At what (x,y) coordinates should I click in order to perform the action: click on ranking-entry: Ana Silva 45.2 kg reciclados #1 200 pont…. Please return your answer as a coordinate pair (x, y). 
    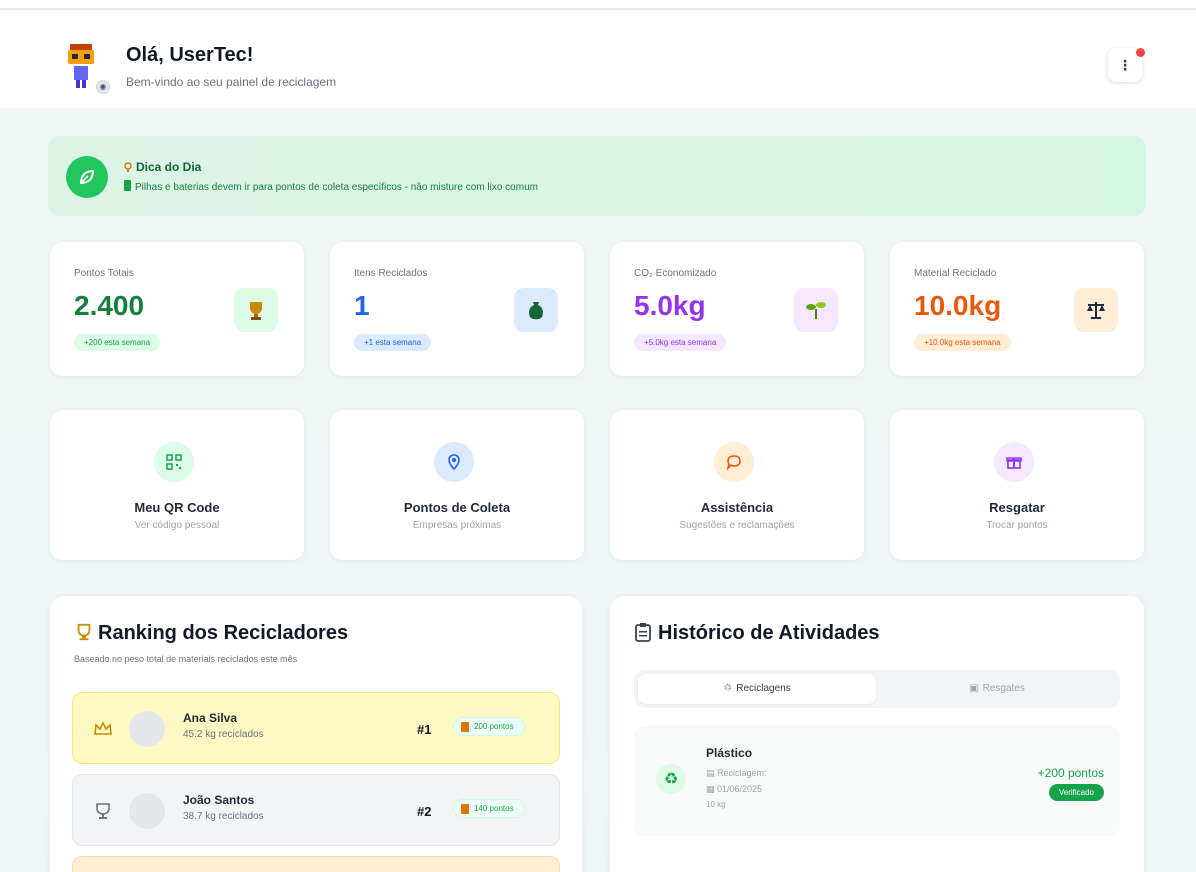
    Looking at the image, I should click on (316, 728).